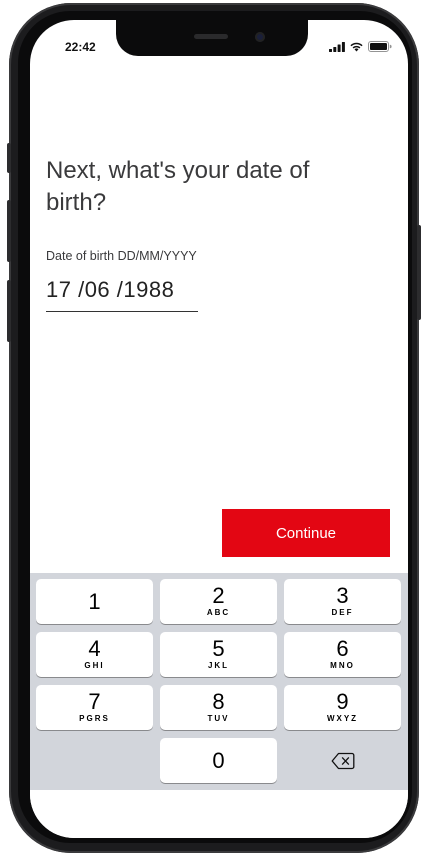 This screenshot has height=855, width=422. Describe the element at coordinates (80, 47) in the screenshot. I see `status-time: 22:42` at that location.